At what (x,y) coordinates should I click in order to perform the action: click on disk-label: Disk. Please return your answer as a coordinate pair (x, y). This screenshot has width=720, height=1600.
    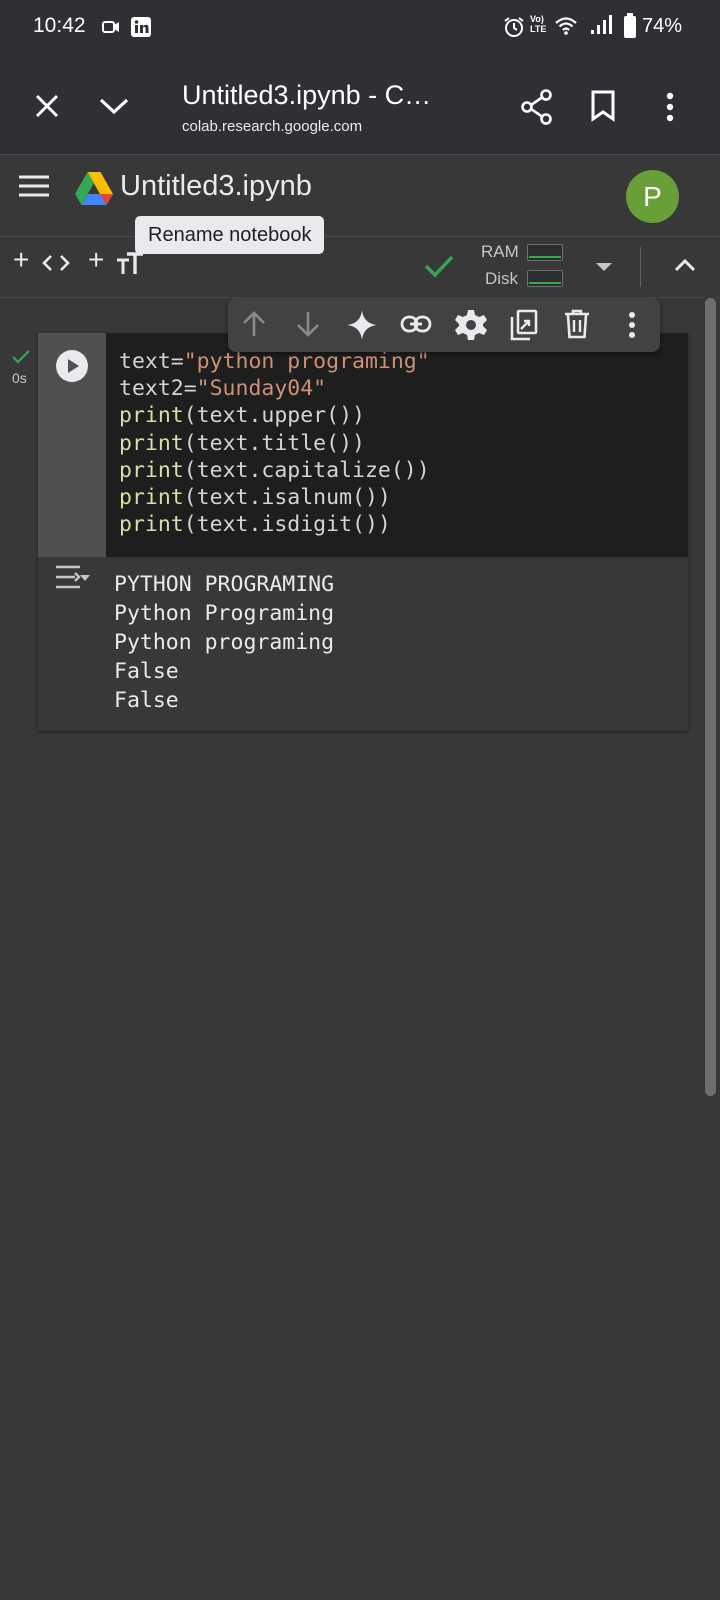
    Looking at the image, I should click on (502, 278).